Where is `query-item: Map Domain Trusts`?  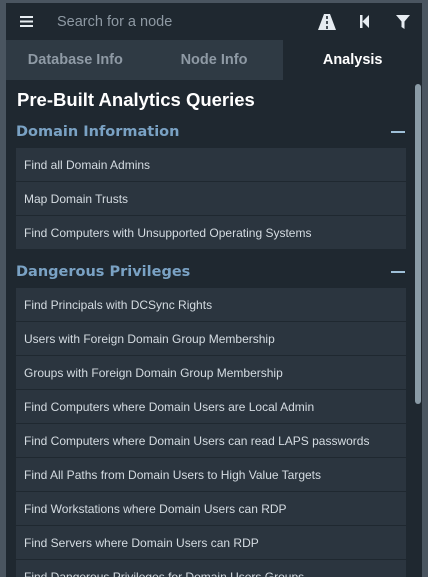
query-item: Map Domain Trusts is located at coordinates (211, 198).